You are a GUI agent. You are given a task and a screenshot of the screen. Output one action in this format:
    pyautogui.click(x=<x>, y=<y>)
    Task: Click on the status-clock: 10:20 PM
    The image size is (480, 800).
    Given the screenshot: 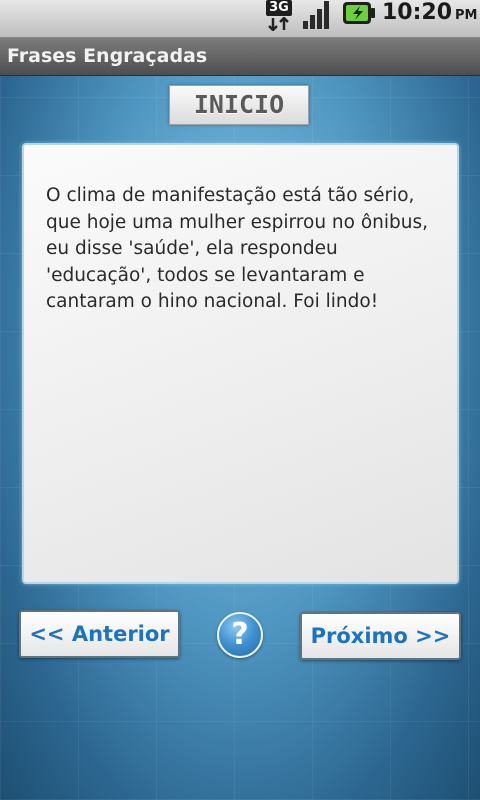 What is the action you would take?
    pyautogui.click(x=430, y=12)
    